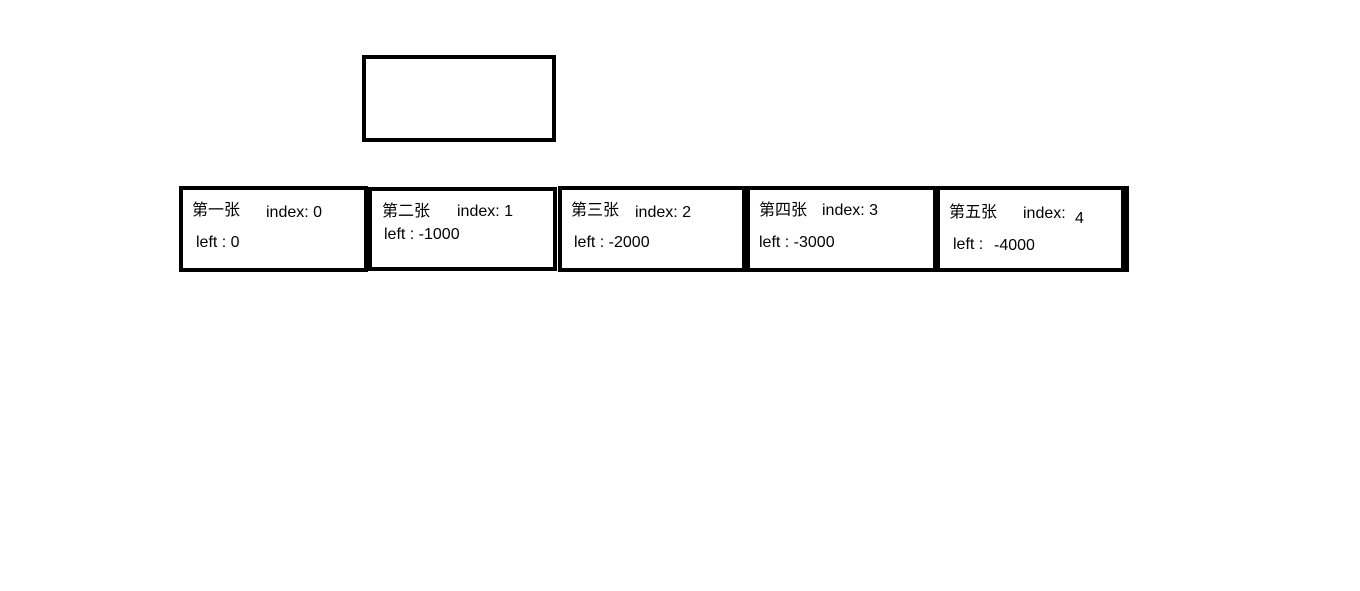  What do you see at coordinates (1127, 229) in the screenshot?
I see `strip-edge` at bounding box center [1127, 229].